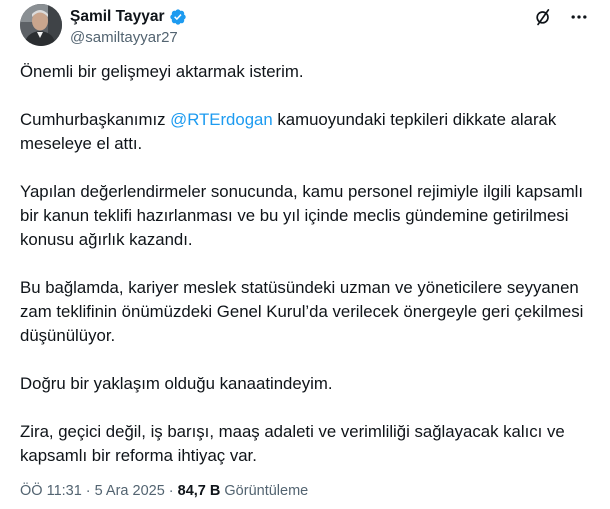  Describe the element at coordinates (199, 491) in the screenshot. I see `views-count: 84,7 B` at that location.